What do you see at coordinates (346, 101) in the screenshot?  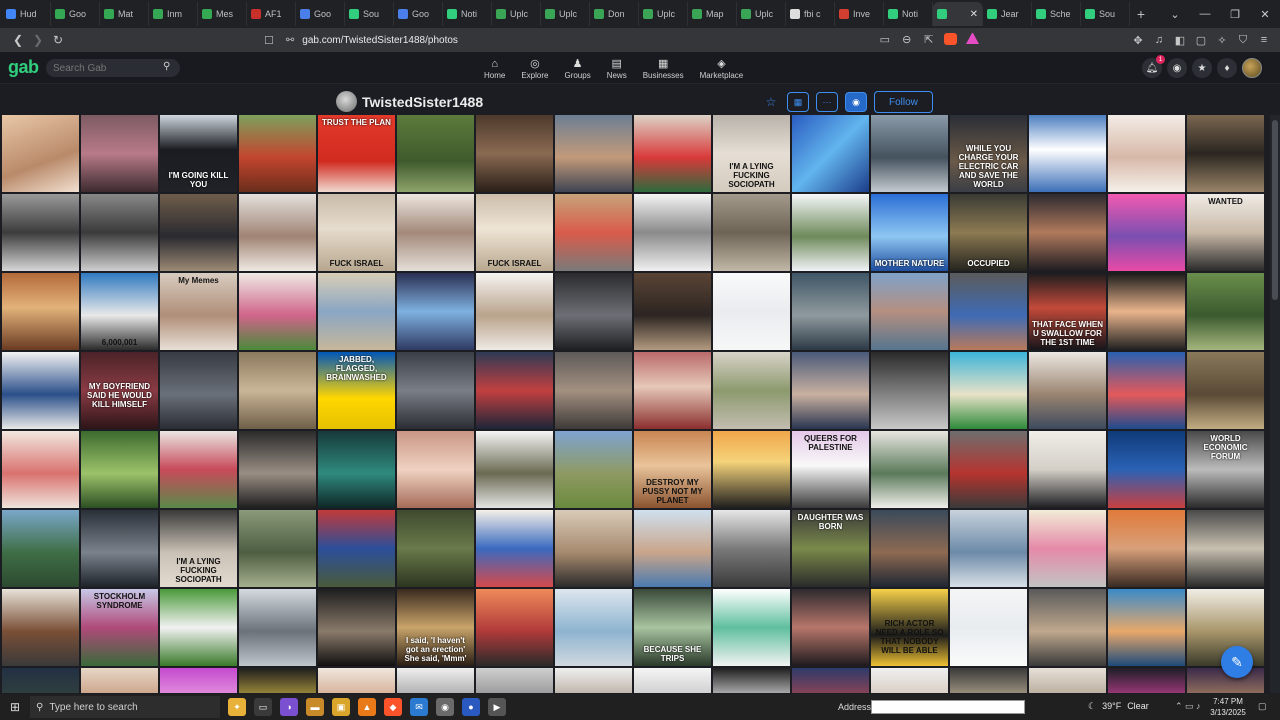 I see `profile-avatar` at bounding box center [346, 101].